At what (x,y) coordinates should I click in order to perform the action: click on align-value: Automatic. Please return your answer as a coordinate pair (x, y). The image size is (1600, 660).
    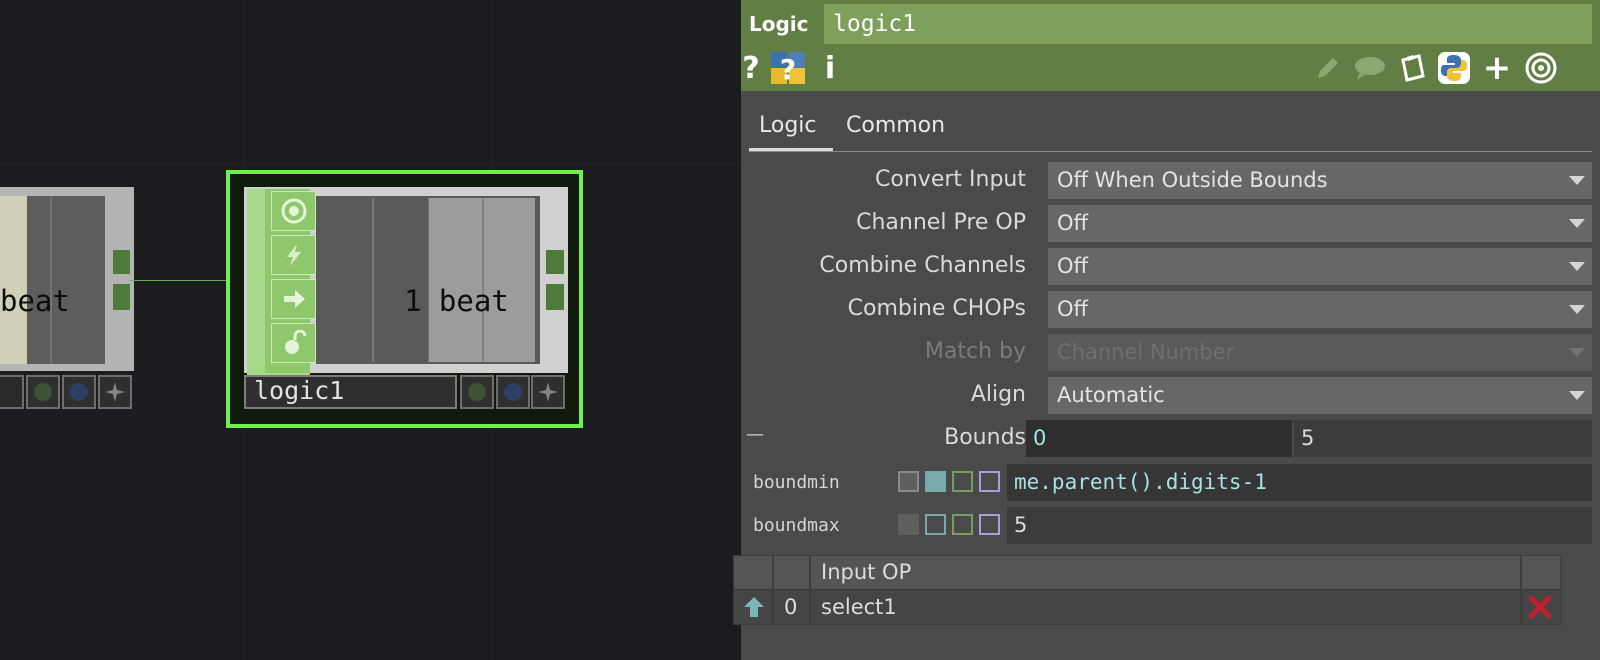
    Looking at the image, I should click on (1111, 395).